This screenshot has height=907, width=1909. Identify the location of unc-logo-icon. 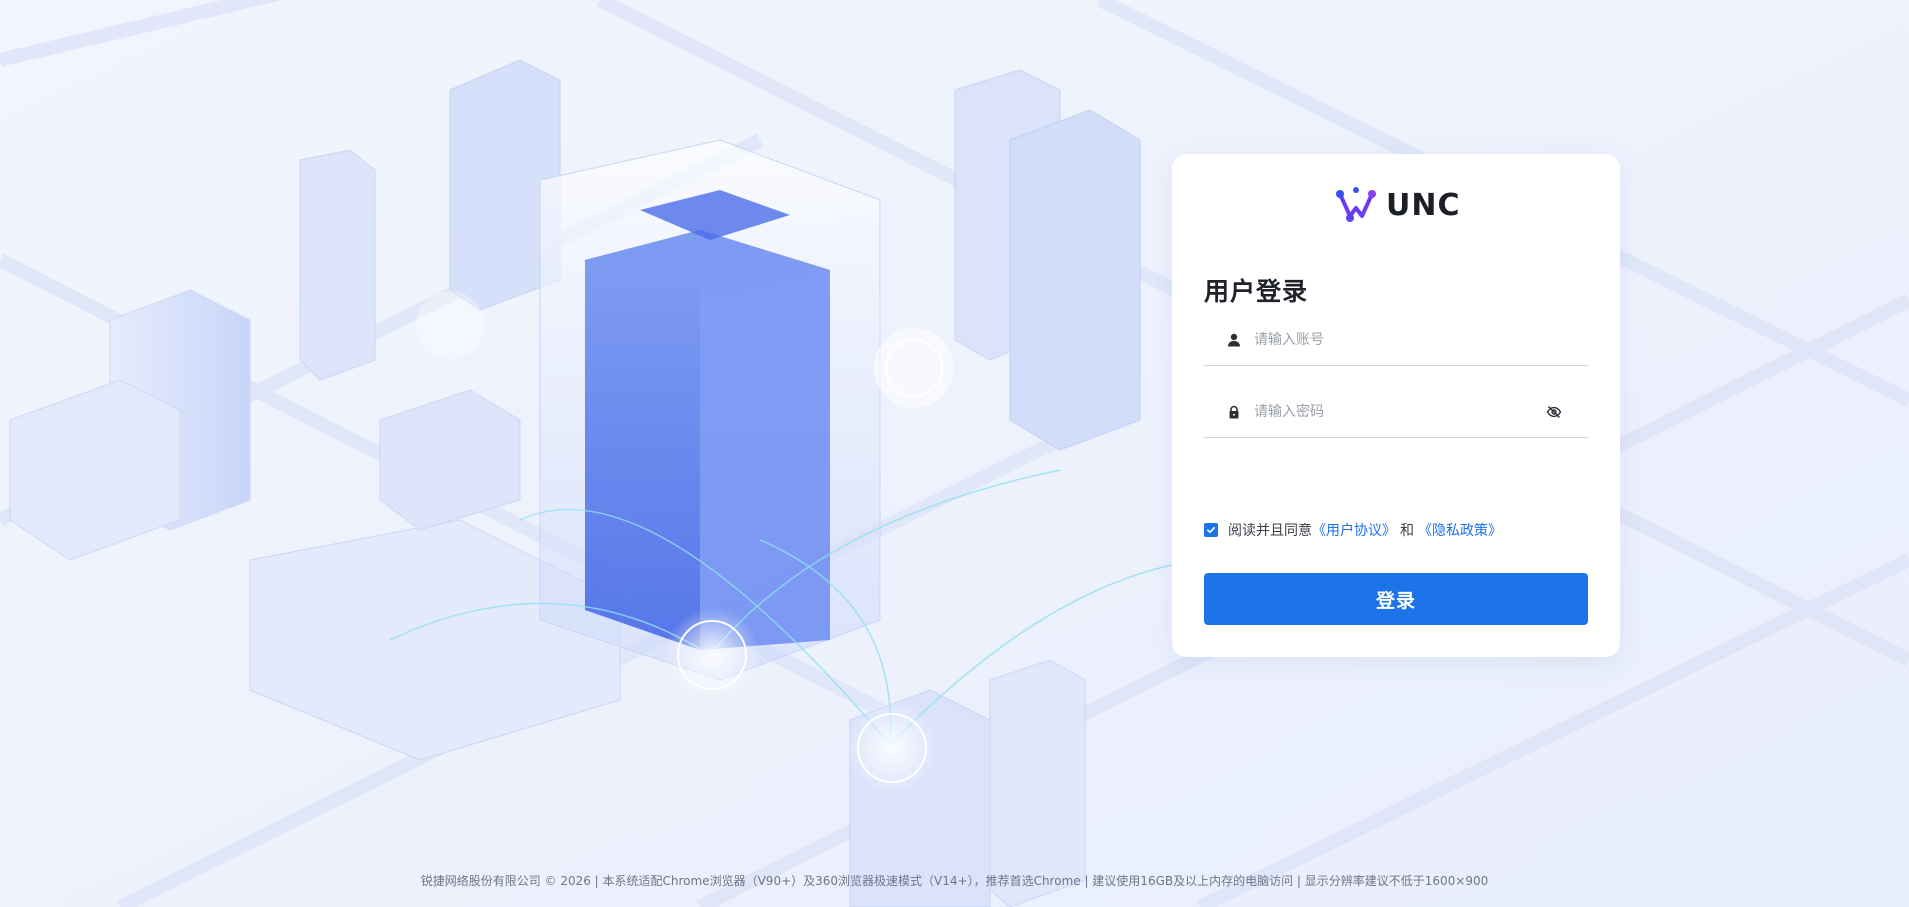
(1356, 204).